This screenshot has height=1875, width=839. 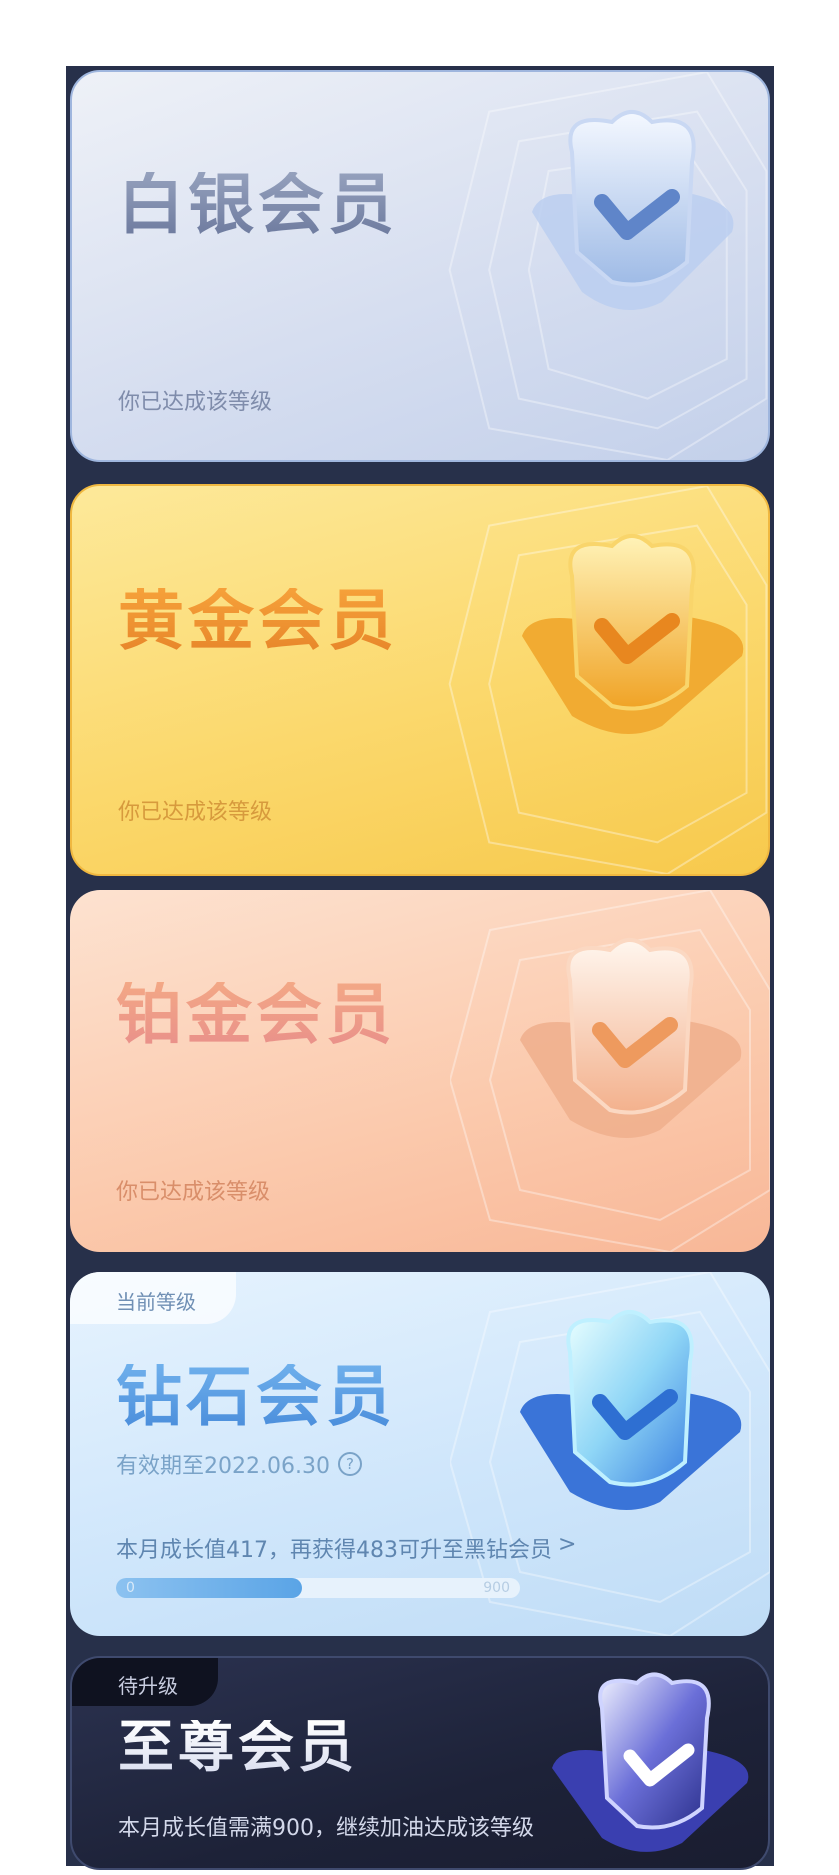 I want to click on progress-min: 0, so click(x=130, y=1588).